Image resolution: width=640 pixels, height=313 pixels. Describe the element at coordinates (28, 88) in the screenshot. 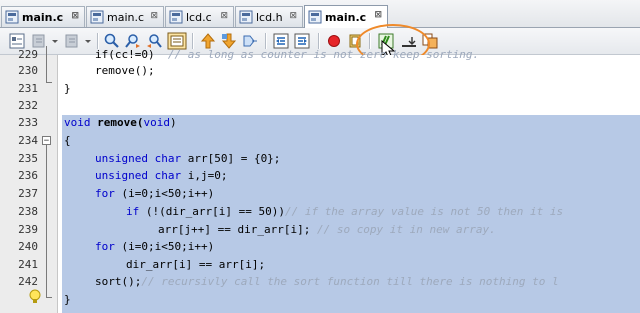

I see `line-number: 231` at that location.